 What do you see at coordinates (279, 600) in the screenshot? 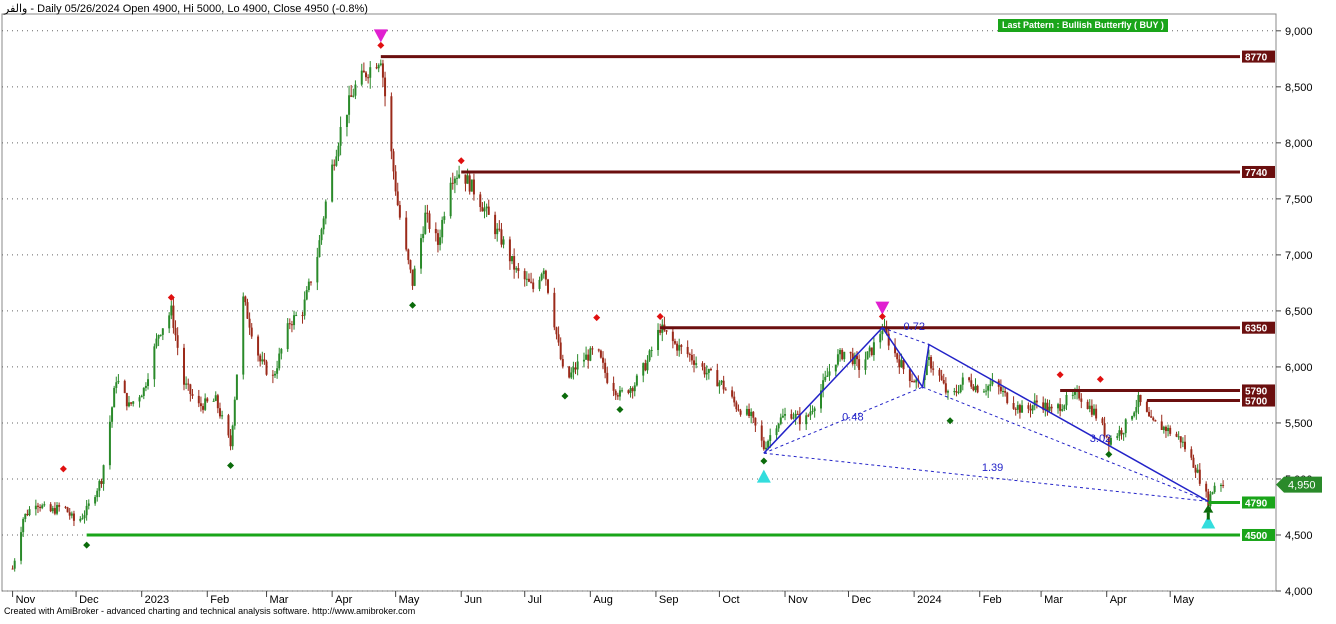
I see `x-tick-label: Mar` at bounding box center [279, 600].